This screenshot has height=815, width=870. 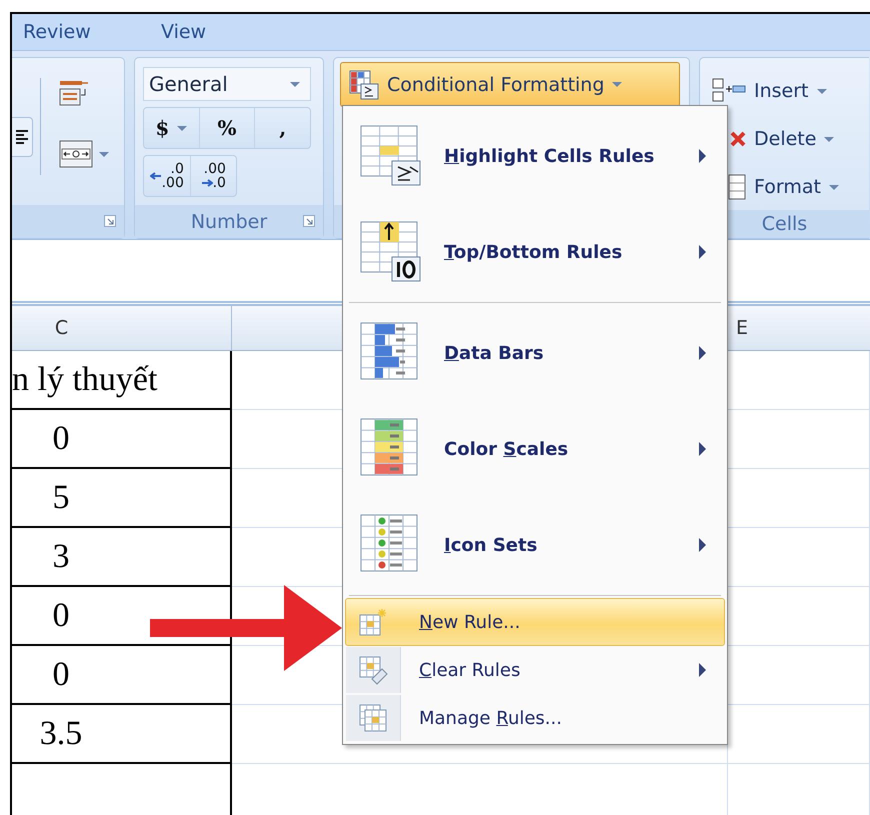 What do you see at coordinates (535, 252) in the screenshot?
I see `menu-item: Top/Bottom Rules` at bounding box center [535, 252].